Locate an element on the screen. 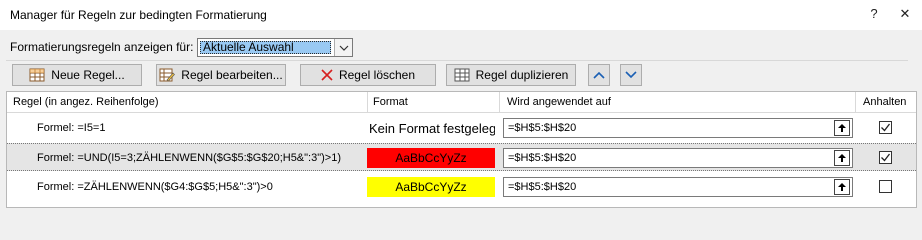 The width and height of the screenshot is (922, 240). new-rule-icon is located at coordinates (37, 75).